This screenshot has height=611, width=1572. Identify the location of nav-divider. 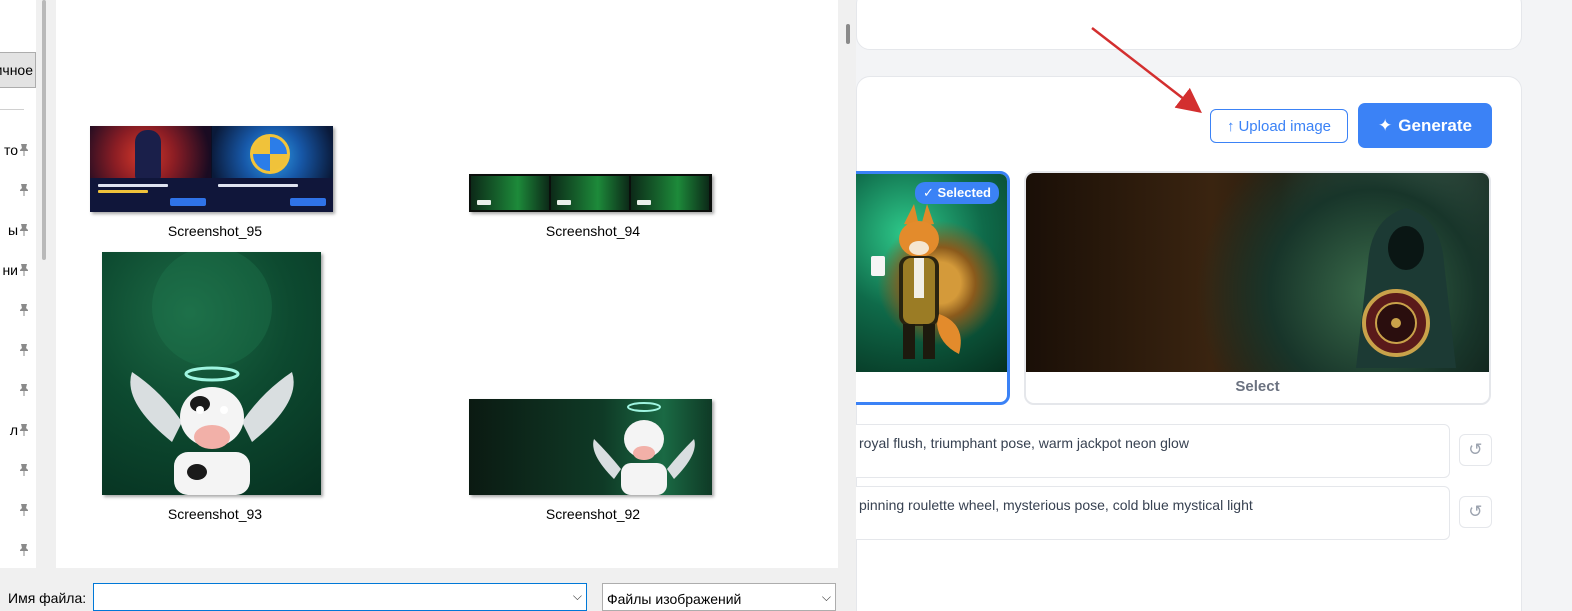
(12, 109).